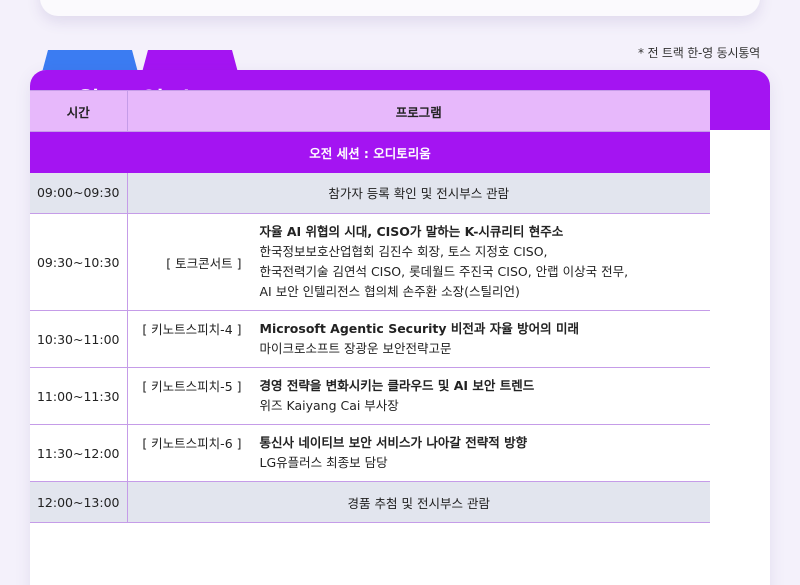 This screenshot has width=800, height=585. I want to click on table-header-row: 시간 프로그램, so click(370, 111).